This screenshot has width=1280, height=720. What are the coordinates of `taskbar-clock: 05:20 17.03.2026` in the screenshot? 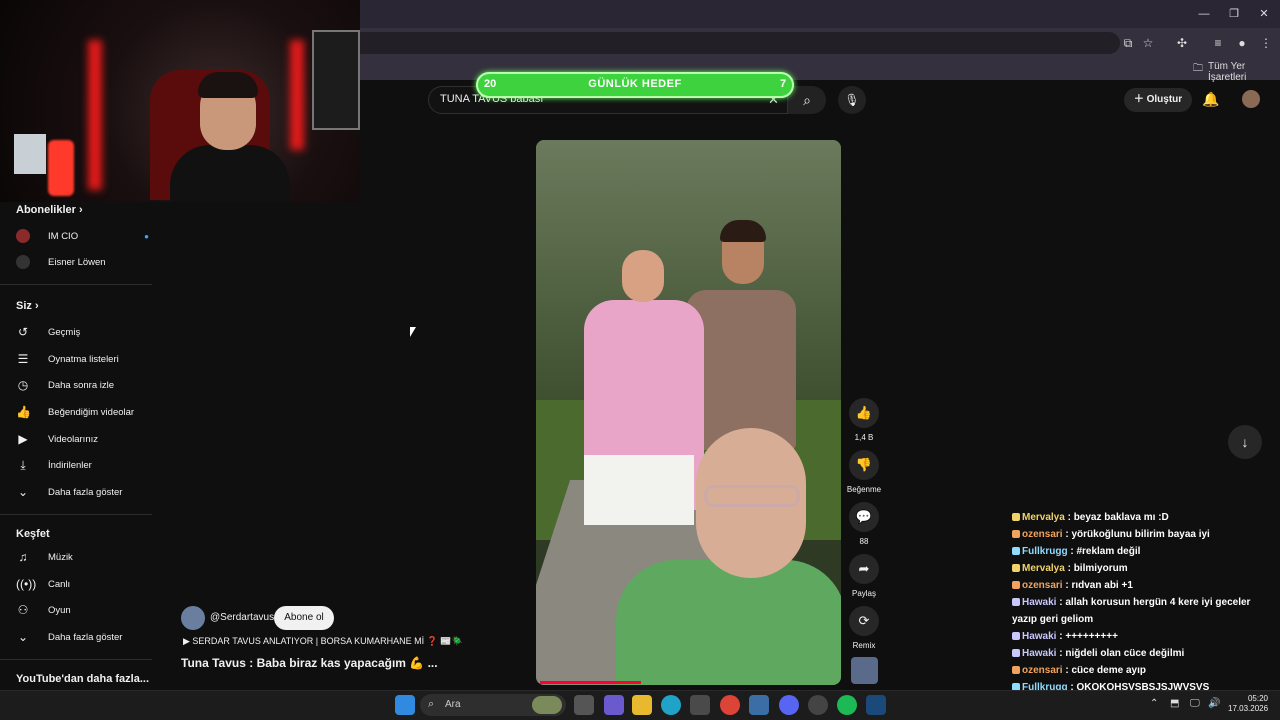 It's located at (1248, 704).